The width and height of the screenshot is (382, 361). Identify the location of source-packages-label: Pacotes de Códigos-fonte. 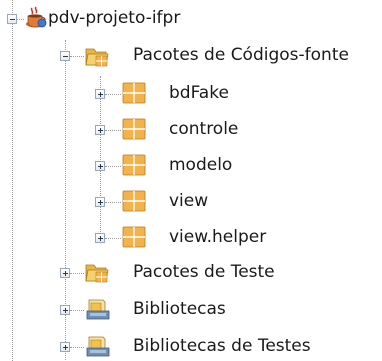
(241, 55).